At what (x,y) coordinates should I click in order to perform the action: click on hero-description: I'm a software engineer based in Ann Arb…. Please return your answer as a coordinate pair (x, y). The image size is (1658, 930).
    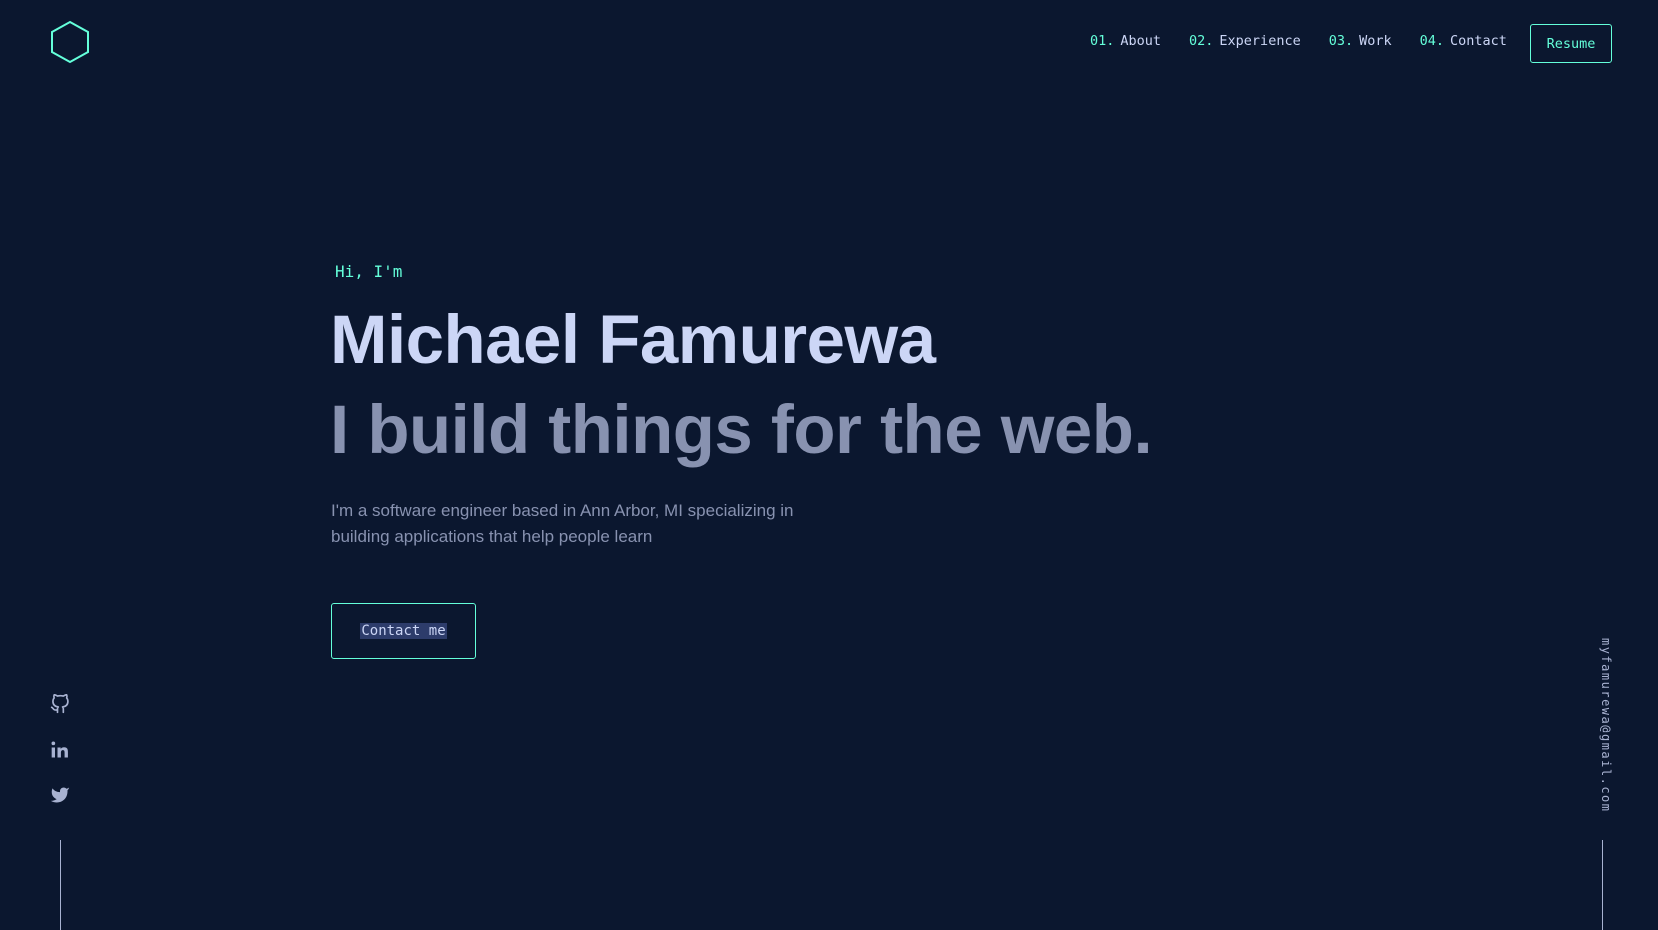
    Looking at the image, I should click on (562, 524).